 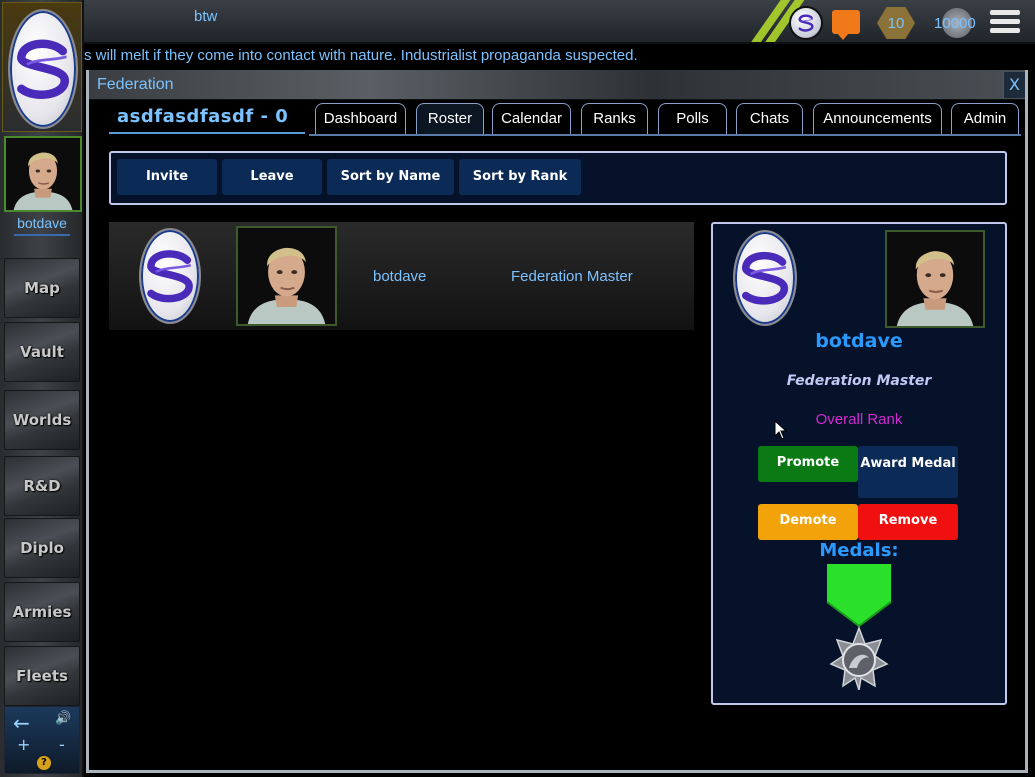 I want to click on username-underline, so click(x=42, y=235).